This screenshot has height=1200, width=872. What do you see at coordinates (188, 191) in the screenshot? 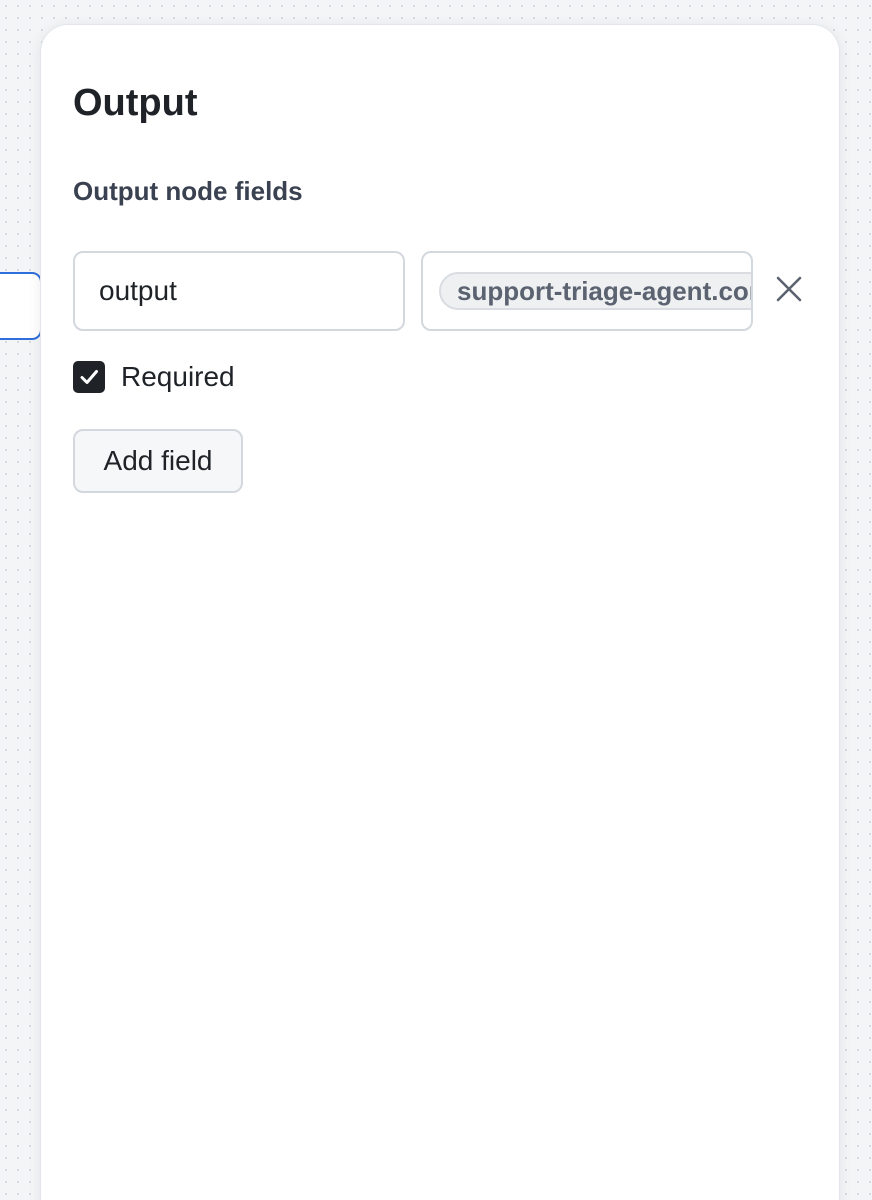
I see `section-label: Output node fields` at bounding box center [188, 191].